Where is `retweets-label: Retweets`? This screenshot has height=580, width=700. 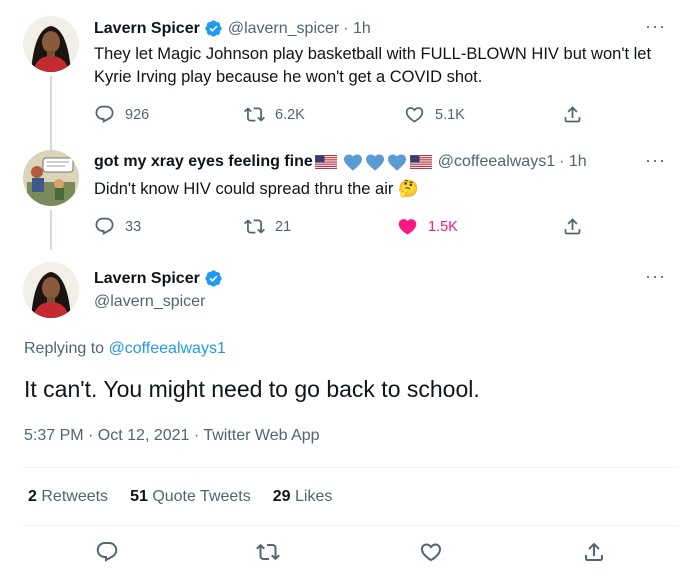
retweets-label: Retweets is located at coordinates (75, 496).